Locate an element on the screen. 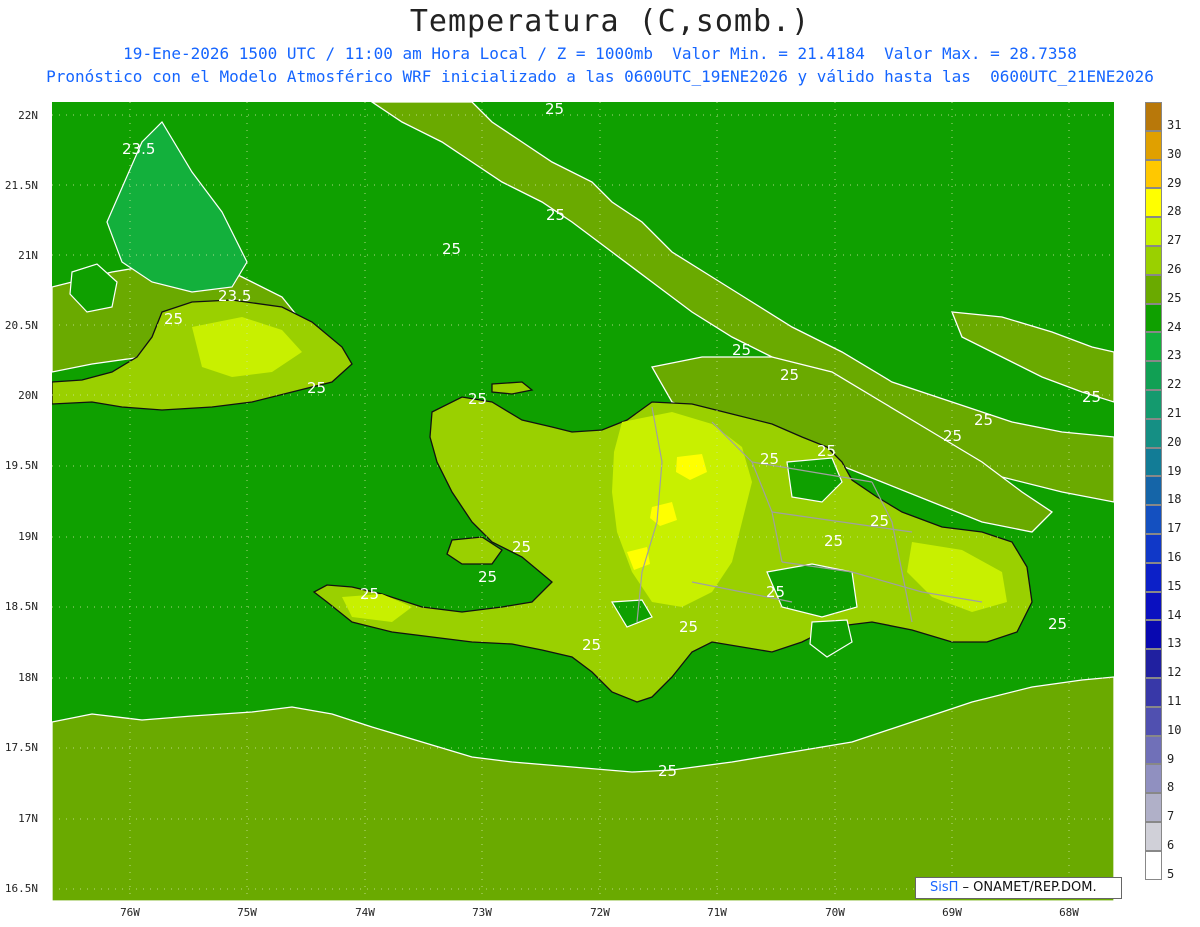 This screenshot has width=1200, height=927. lon-label: 73W is located at coordinates (482, 912).